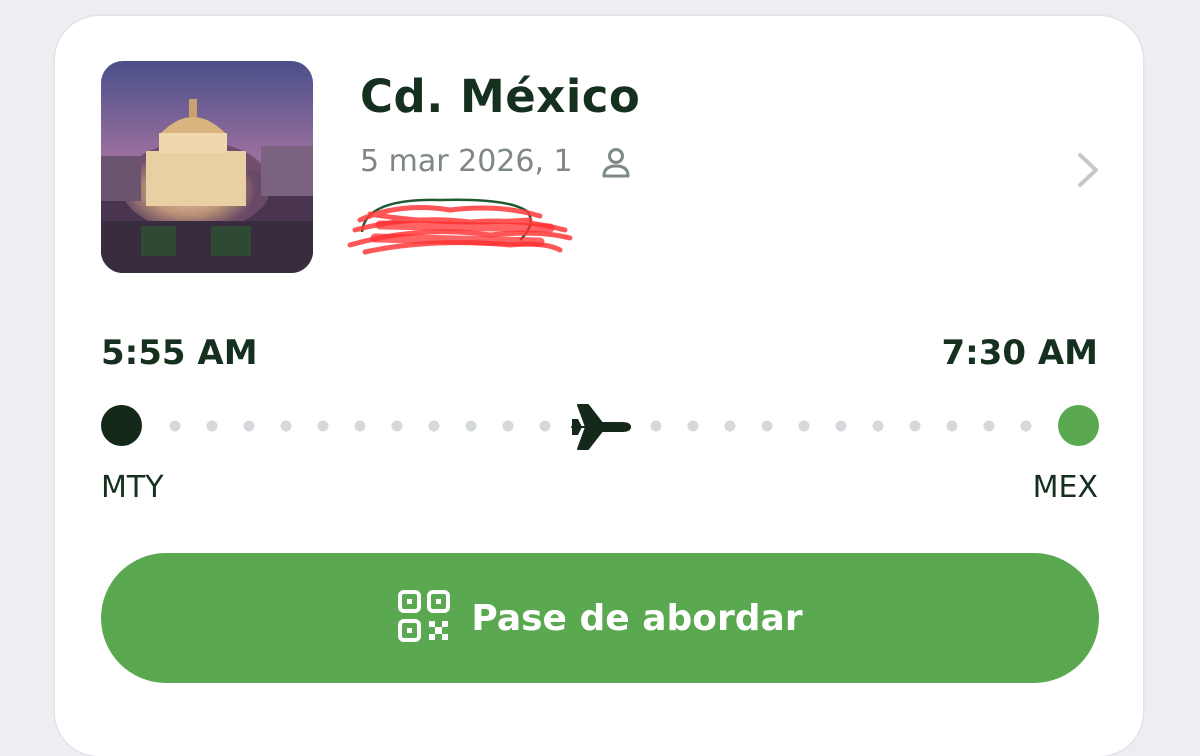  Describe the element at coordinates (1078, 425) in the screenshot. I see `destination-marker` at that location.